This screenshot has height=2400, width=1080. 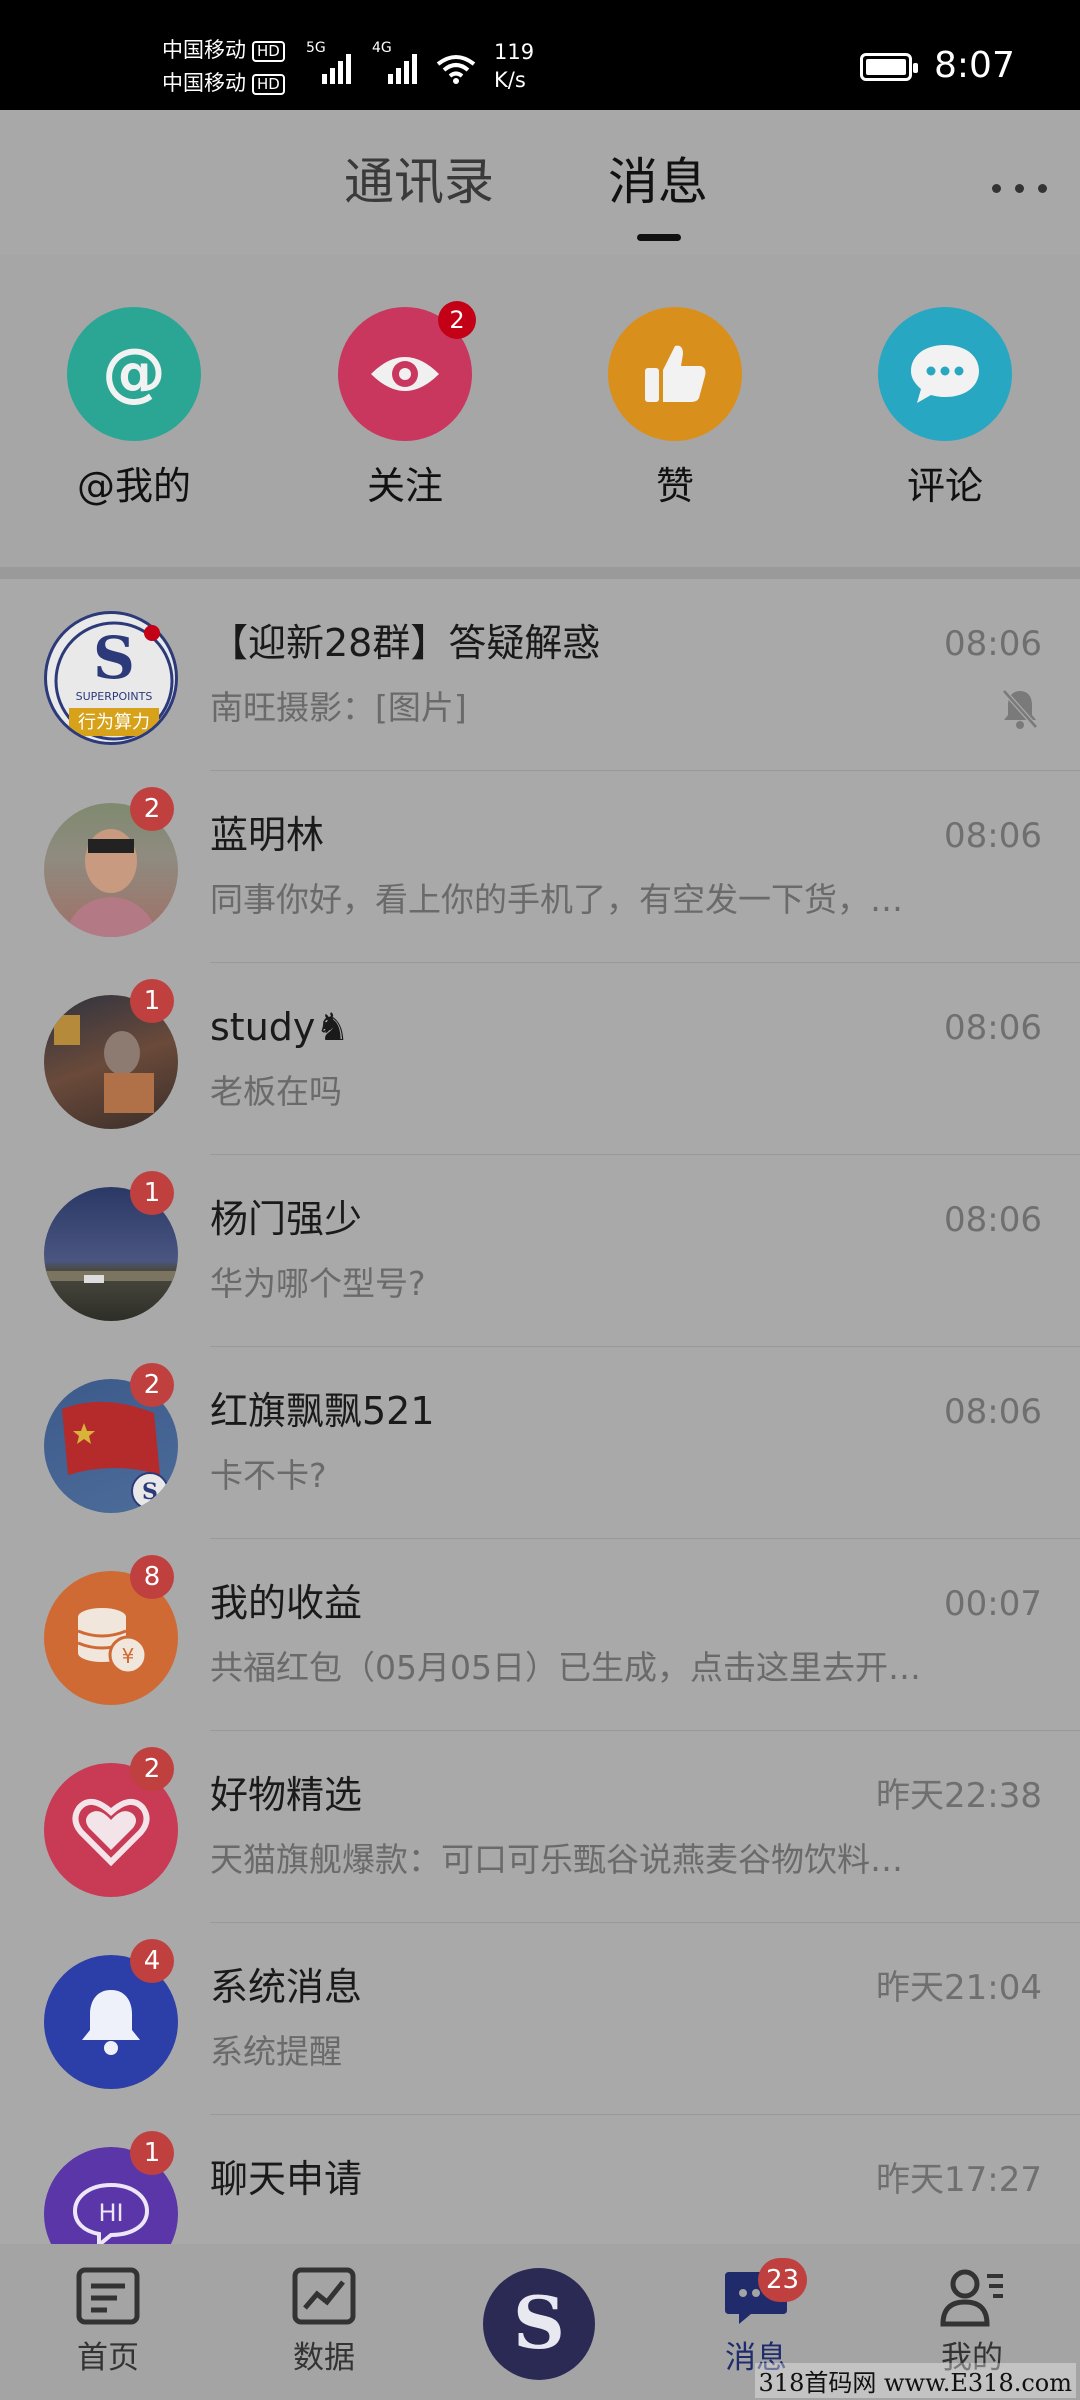 What do you see at coordinates (286, 1219) in the screenshot?
I see `conversation-title: 杨门强少` at bounding box center [286, 1219].